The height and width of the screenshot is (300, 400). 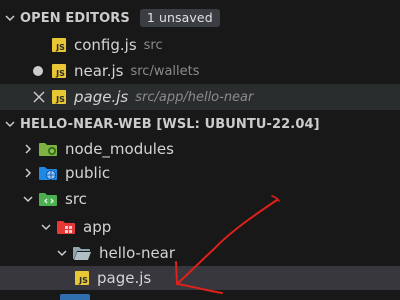 I want to click on unsaved-count-badge: 1 unsaved, so click(x=179, y=18).